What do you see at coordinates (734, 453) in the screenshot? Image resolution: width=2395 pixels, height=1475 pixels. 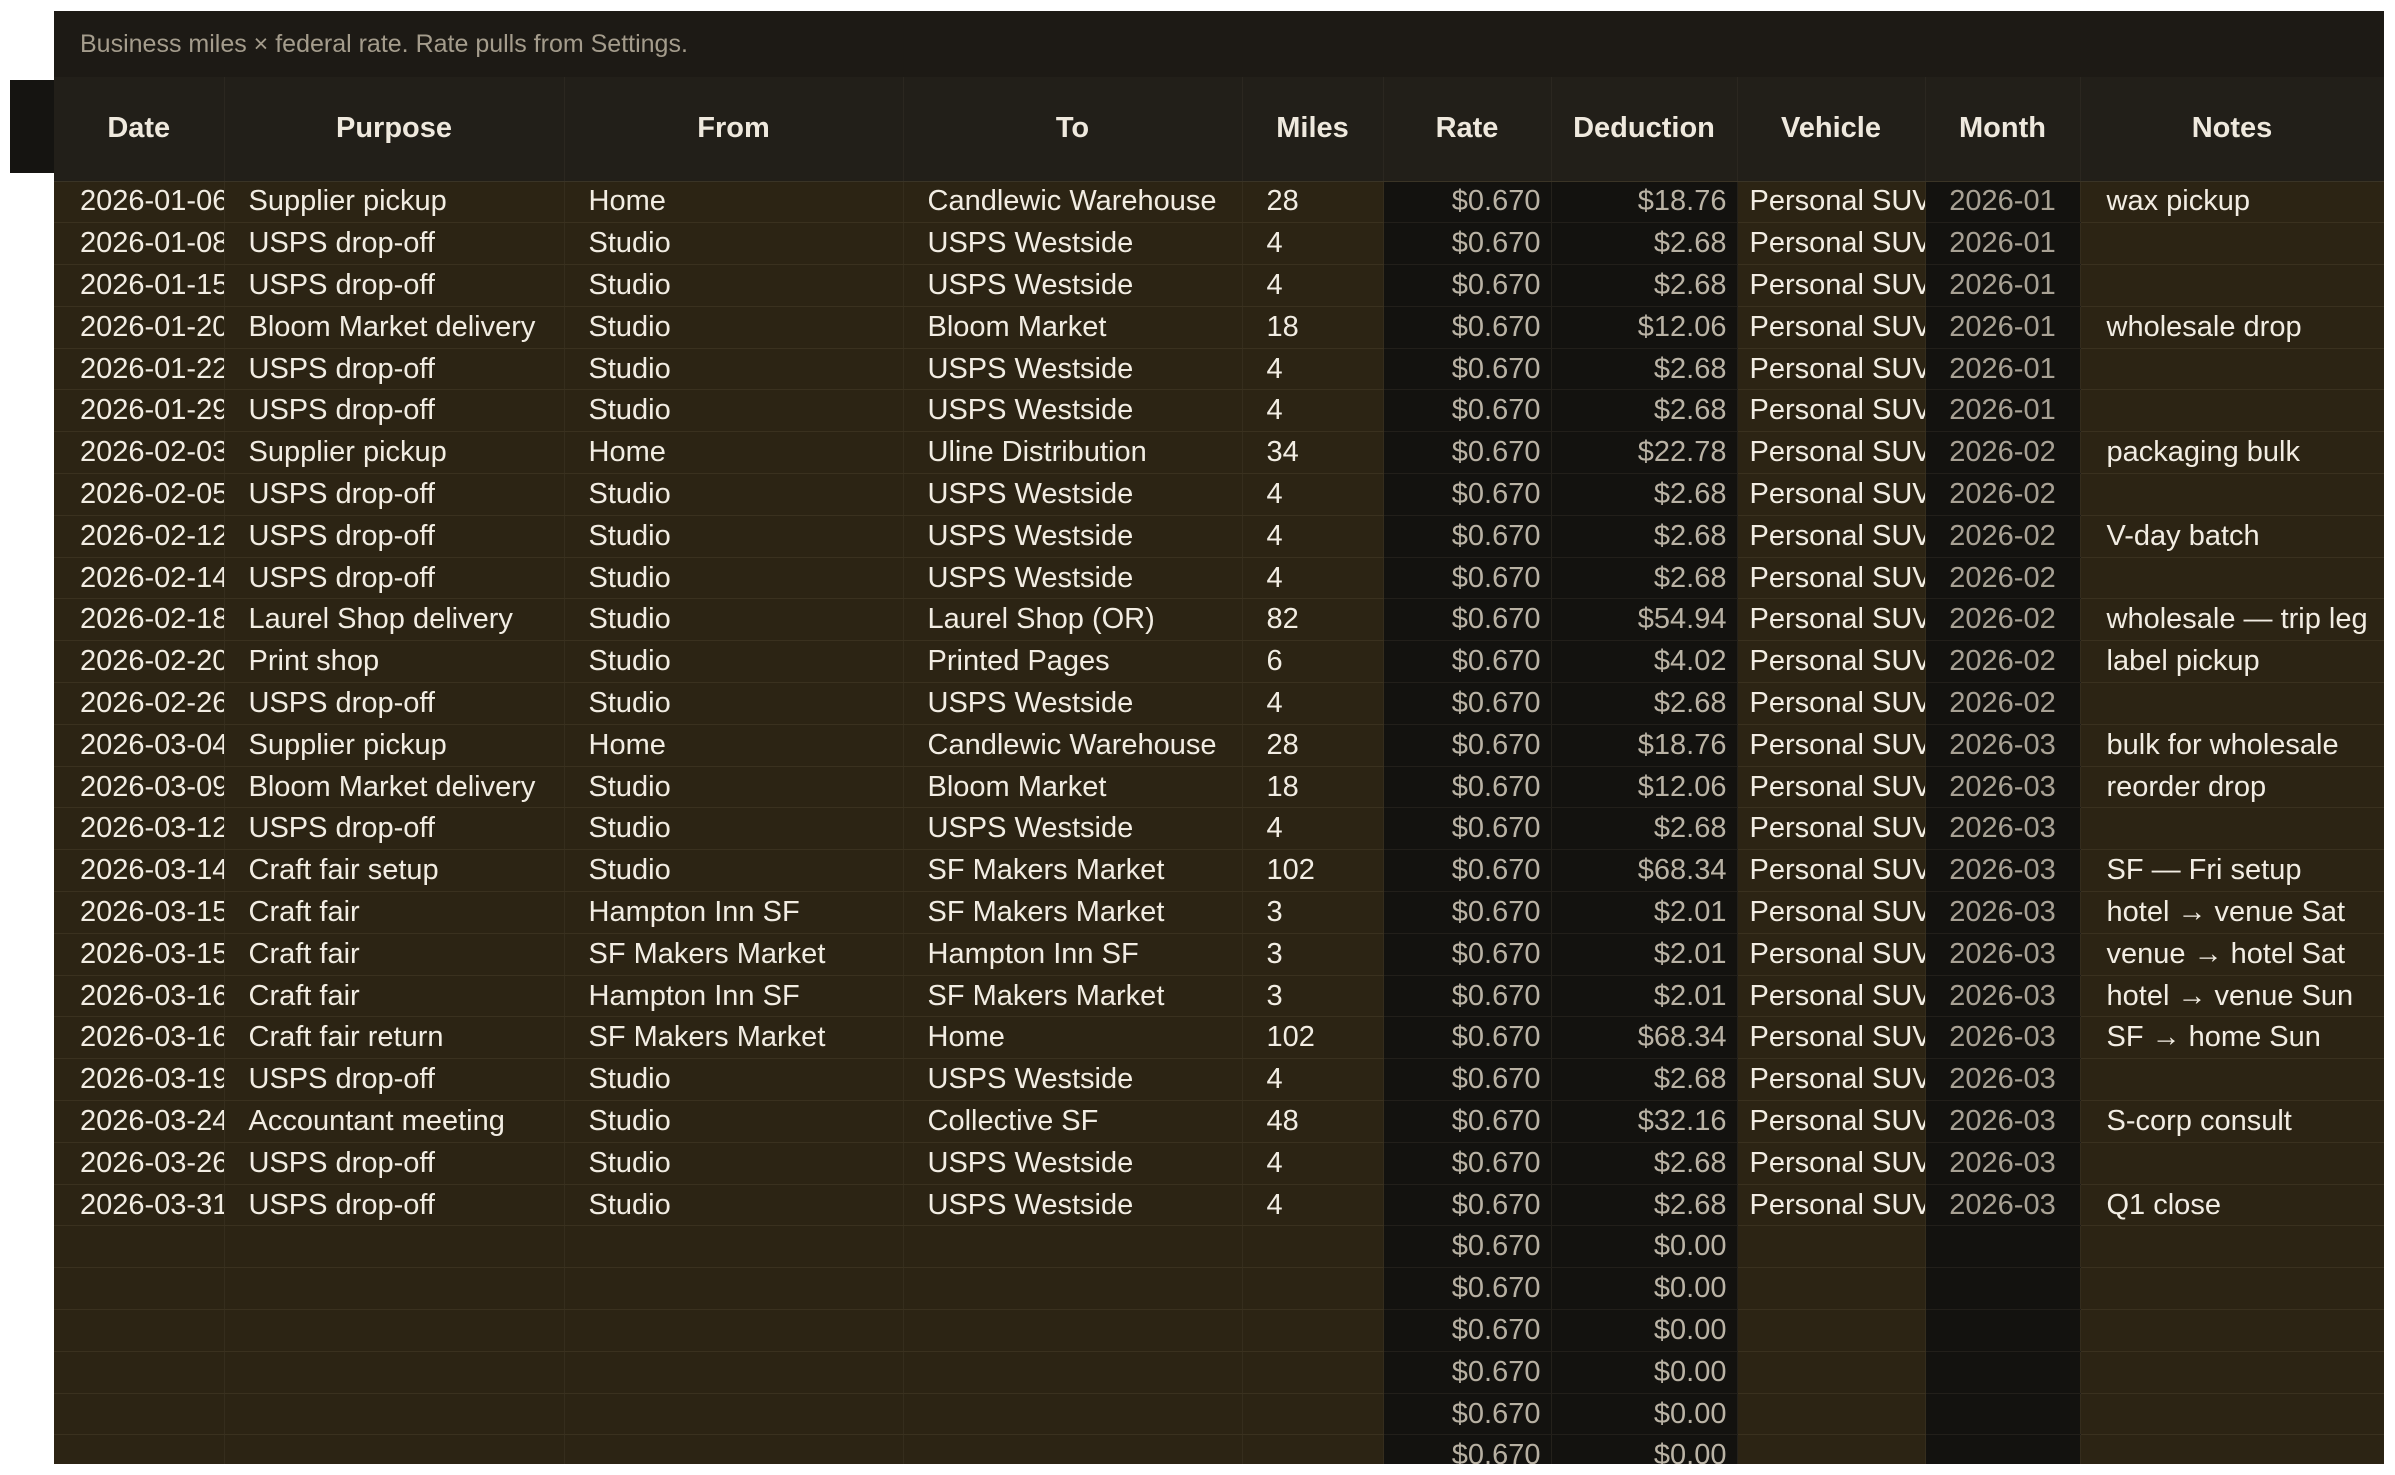 I see `cell-from: Home` at bounding box center [734, 453].